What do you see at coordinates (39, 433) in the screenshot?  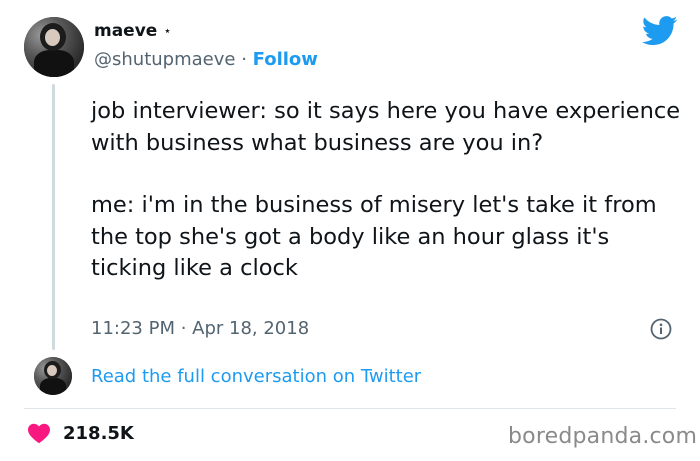 I see `heart-icon` at bounding box center [39, 433].